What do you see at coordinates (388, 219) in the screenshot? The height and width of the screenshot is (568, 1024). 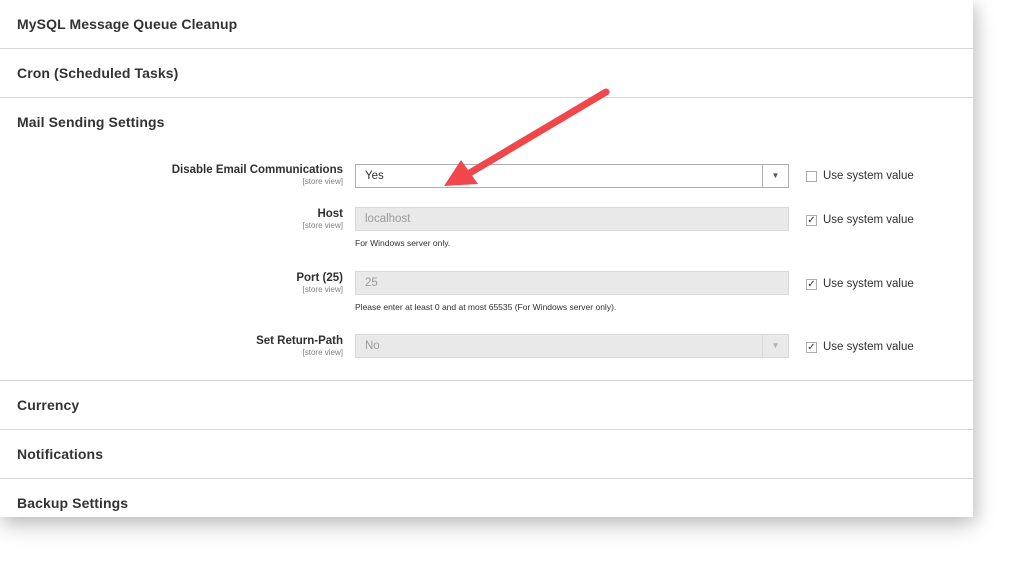 I see `input-value: localhost` at bounding box center [388, 219].